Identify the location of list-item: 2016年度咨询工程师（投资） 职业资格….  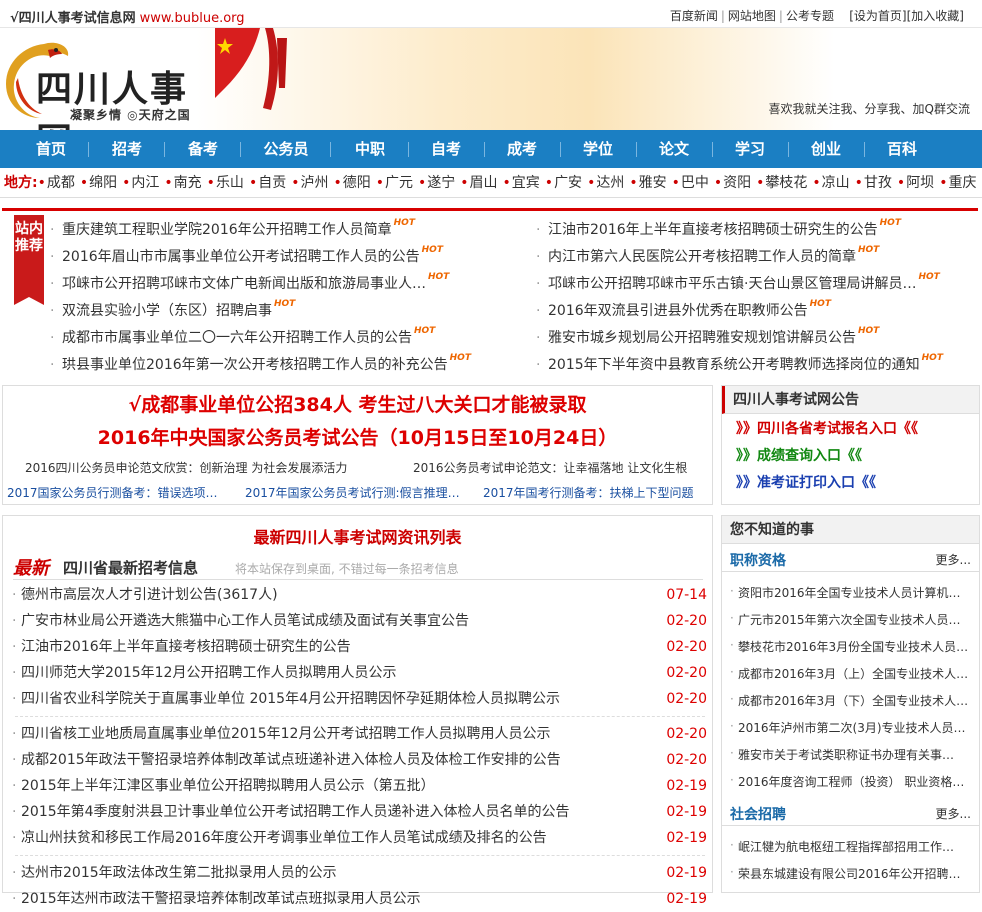
(847, 781).